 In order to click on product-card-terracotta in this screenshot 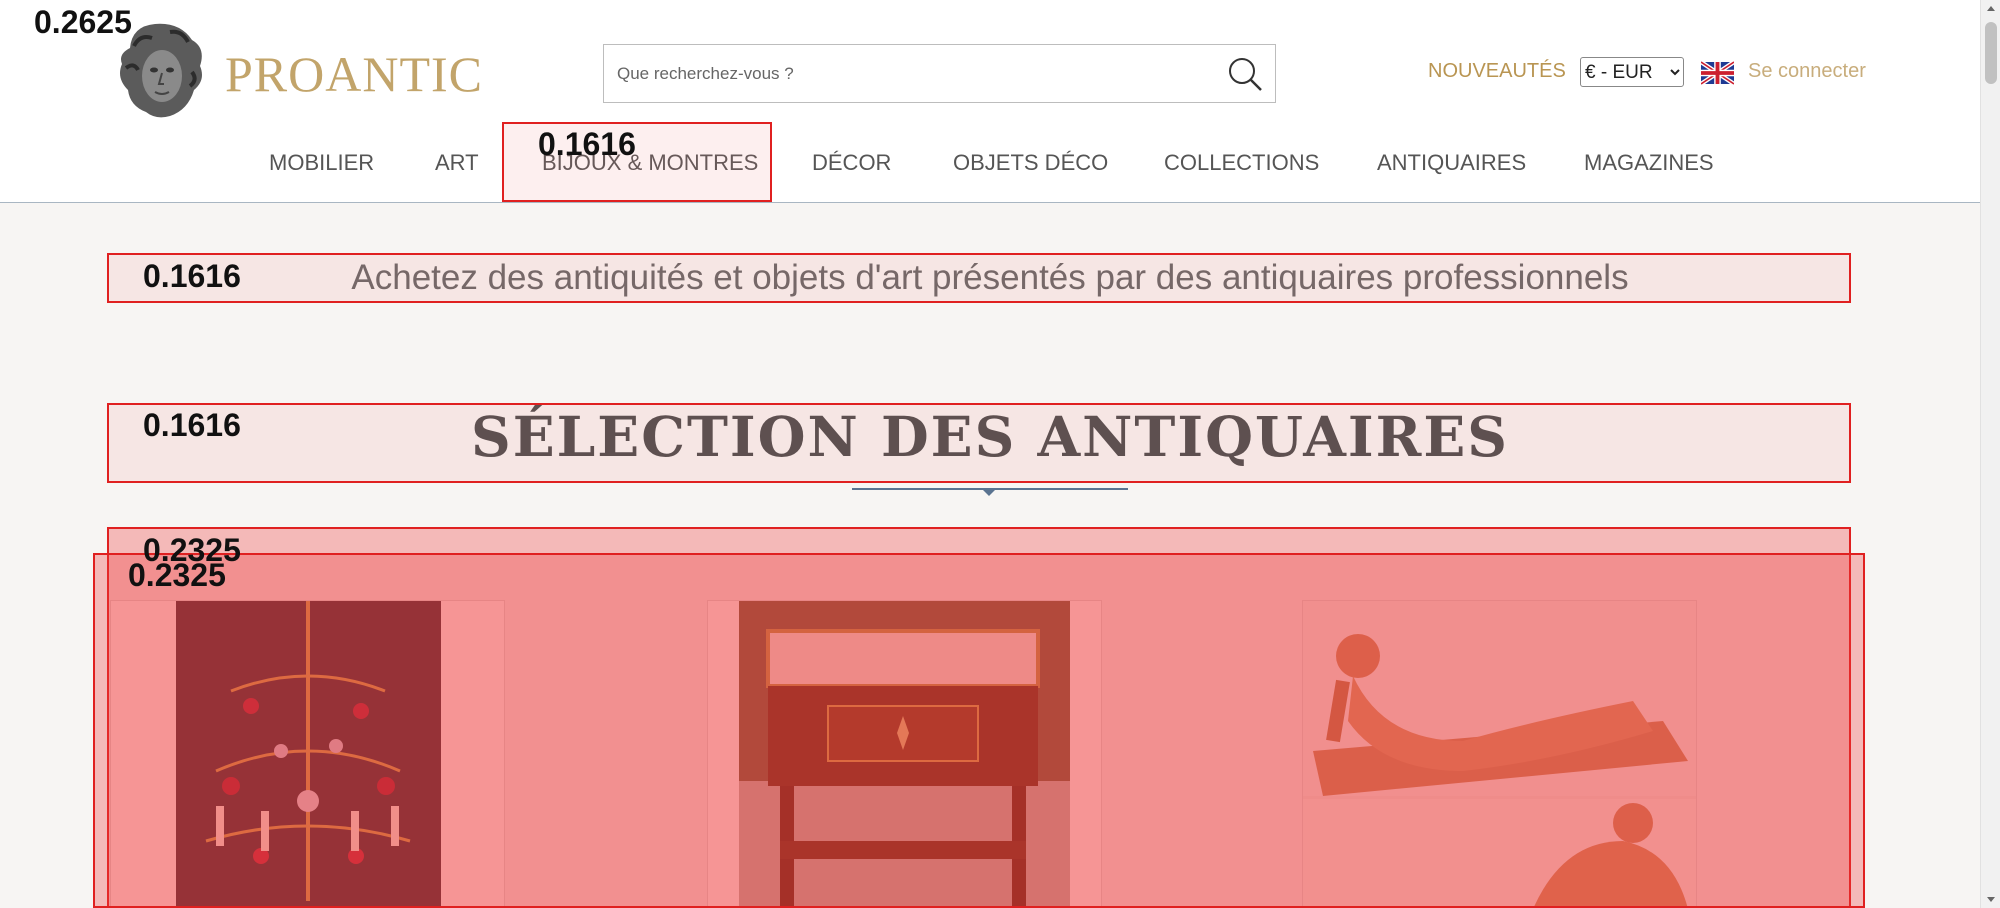, I will do `click(1499, 754)`.